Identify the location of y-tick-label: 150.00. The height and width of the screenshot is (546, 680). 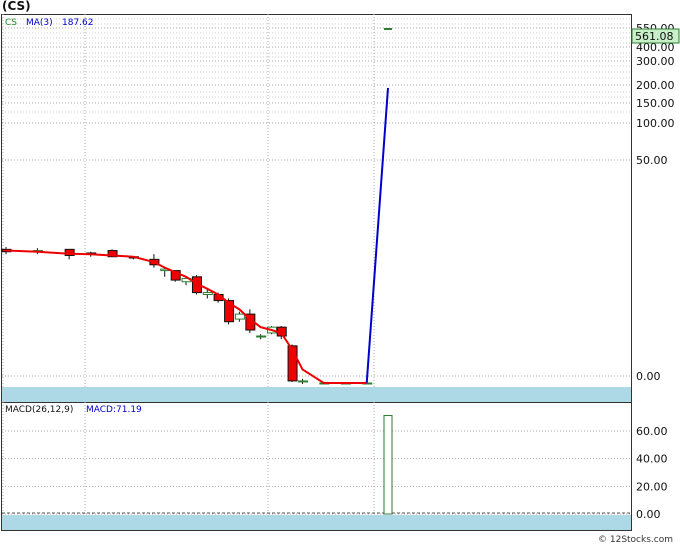
(655, 103).